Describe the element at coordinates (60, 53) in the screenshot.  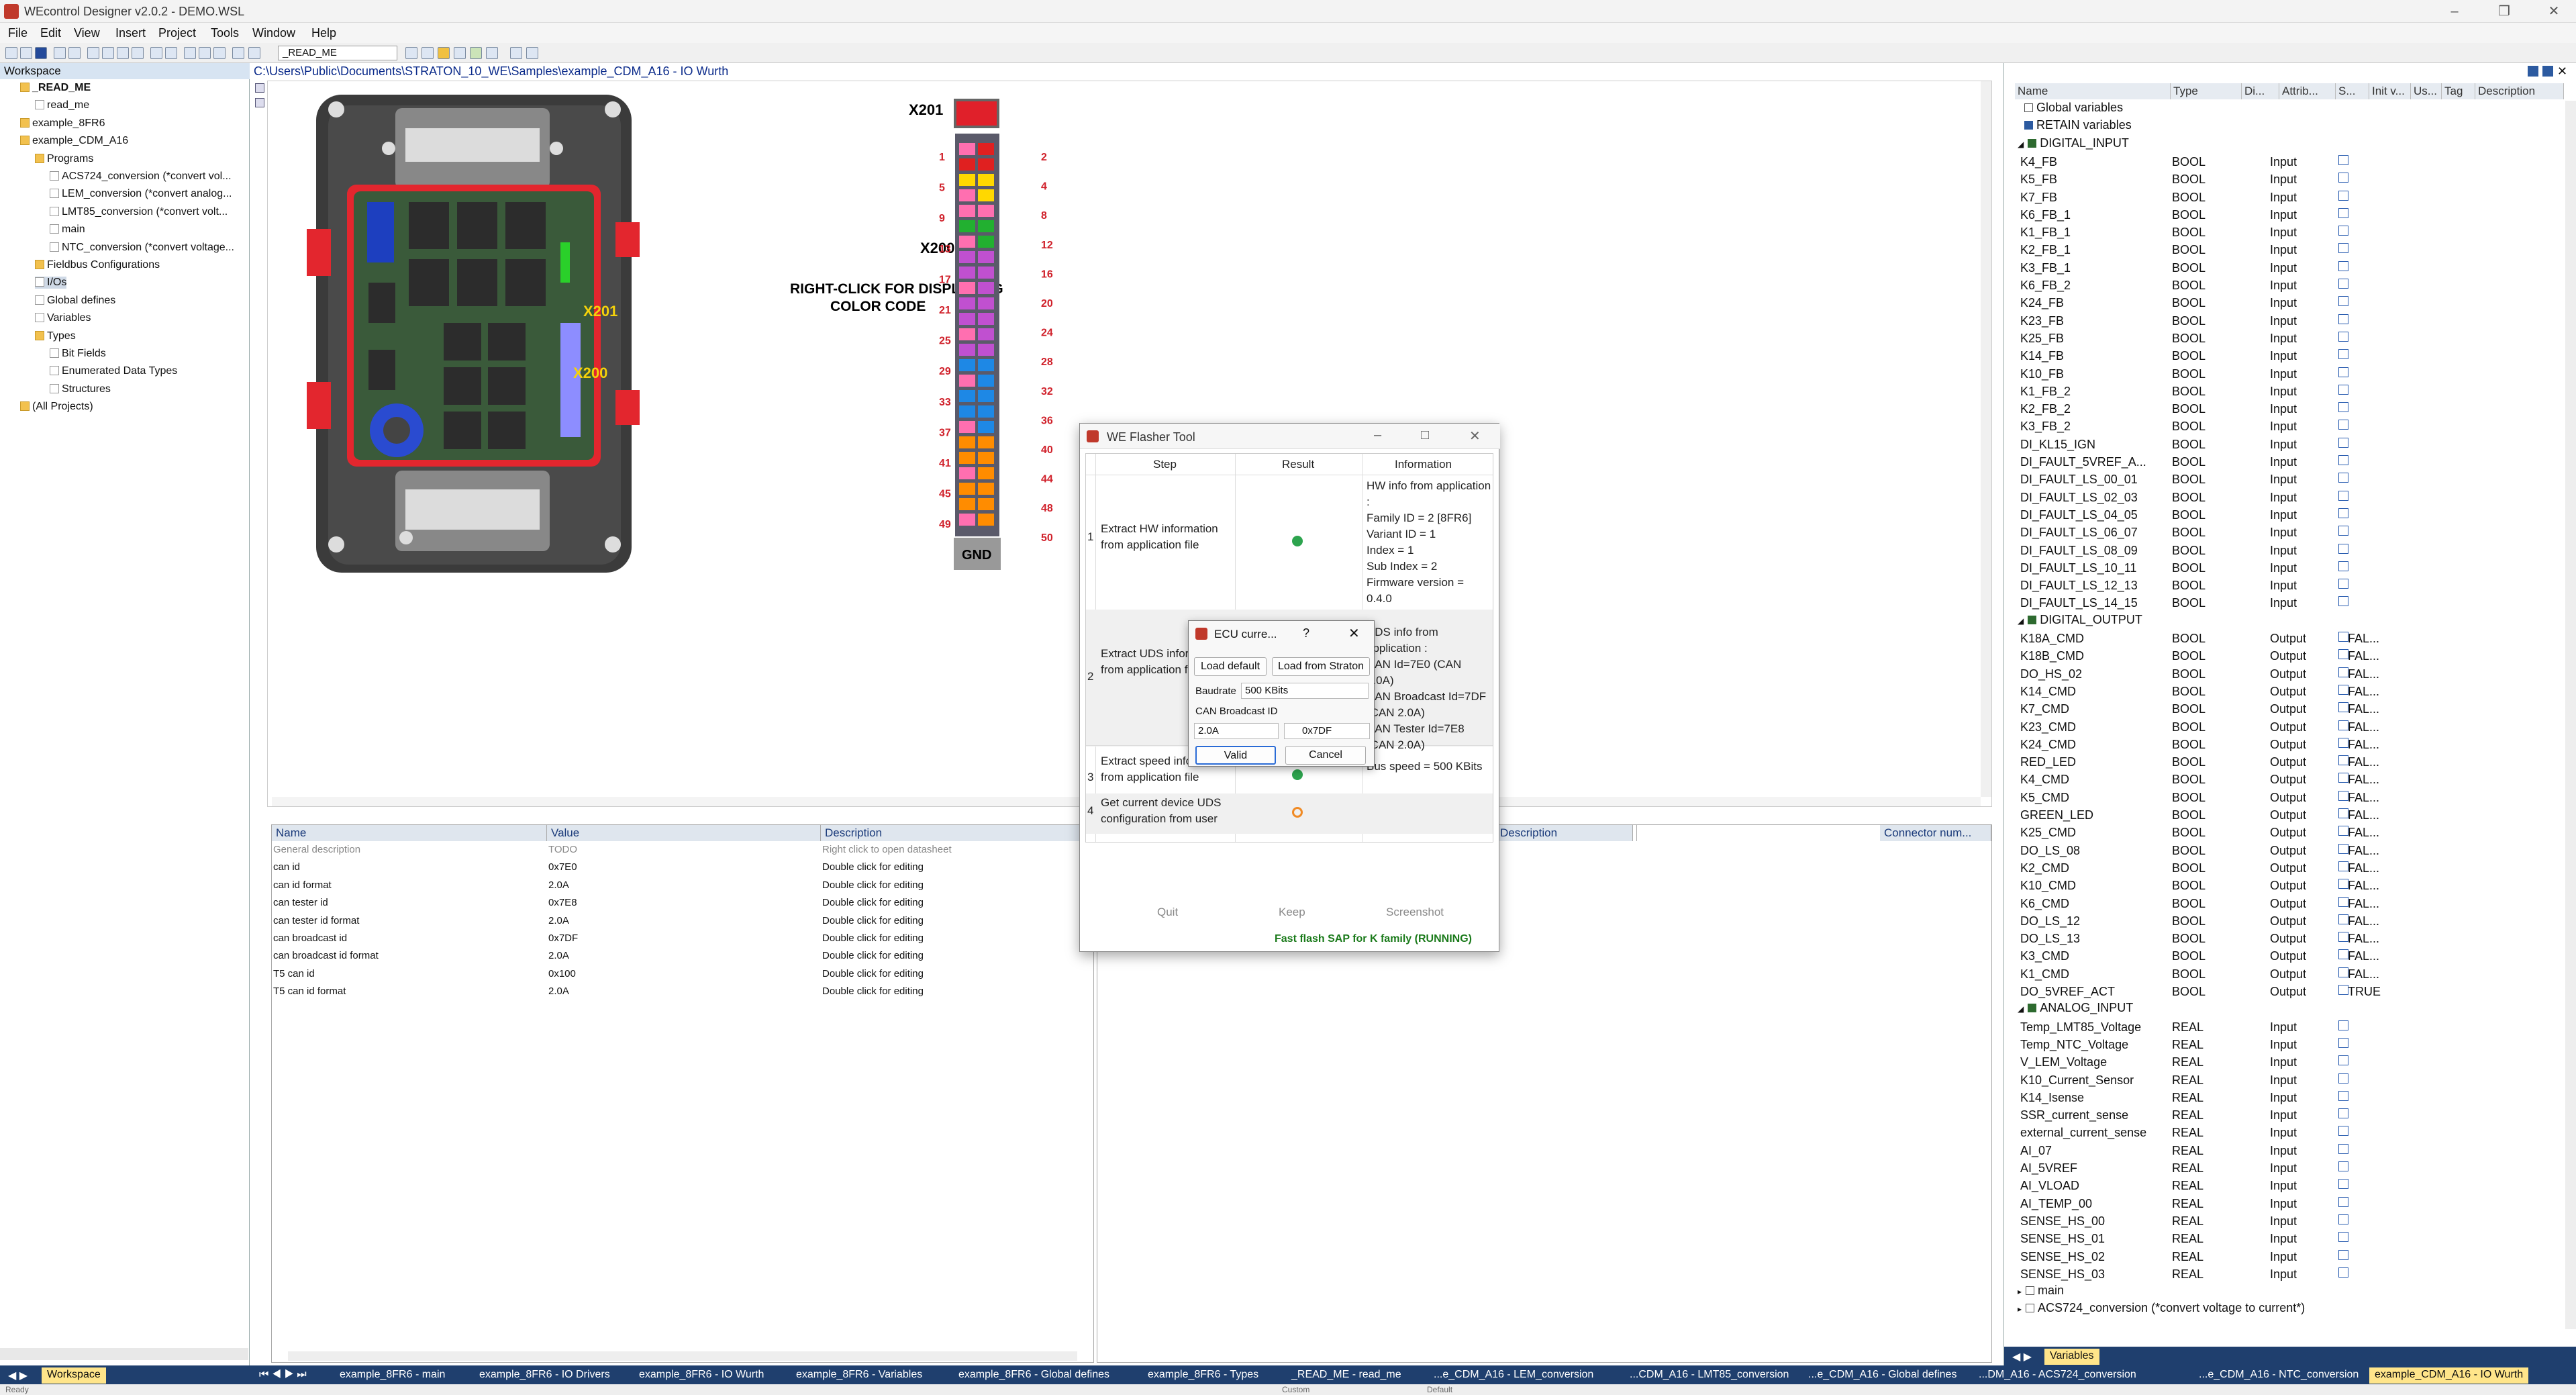
I see `cut-icon` at that location.